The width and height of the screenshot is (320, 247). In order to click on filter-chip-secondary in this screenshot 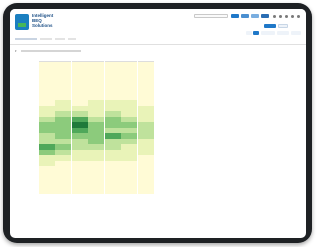, I will do `click(283, 26)`.